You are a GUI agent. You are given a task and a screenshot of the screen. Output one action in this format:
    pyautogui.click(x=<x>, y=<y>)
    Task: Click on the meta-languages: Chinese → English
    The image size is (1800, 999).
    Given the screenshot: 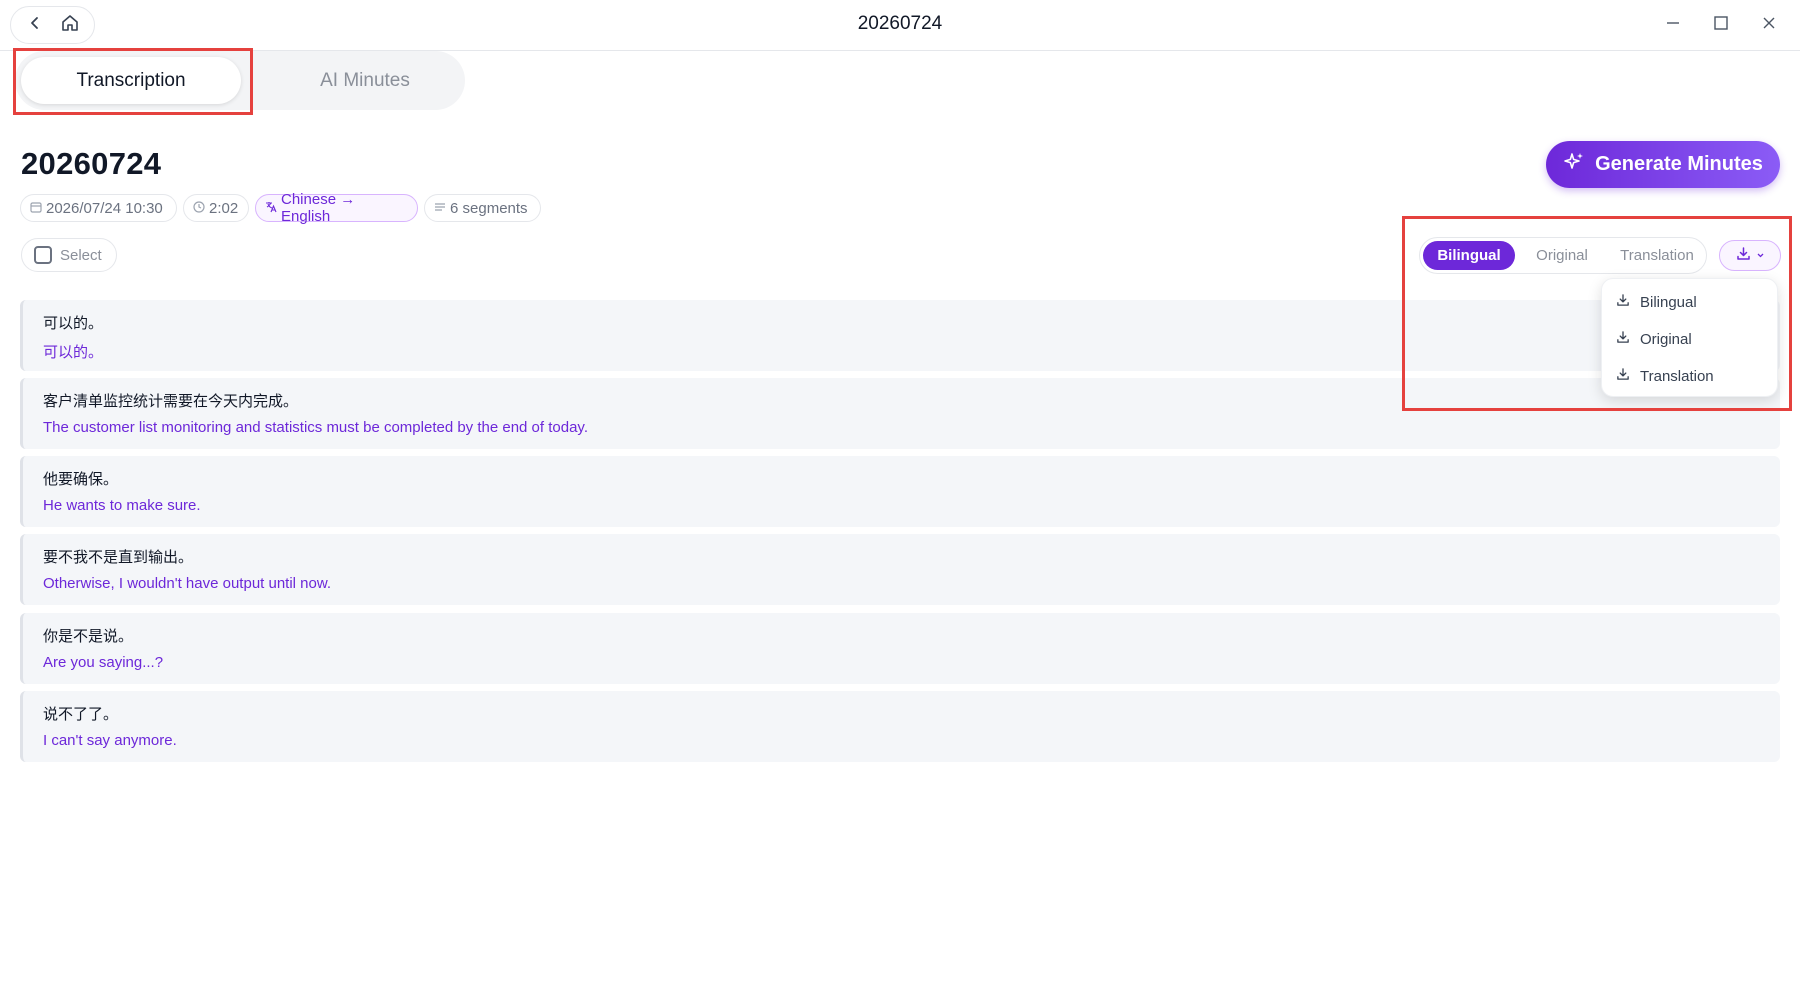 What is the action you would take?
    pyautogui.click(x=336, y=208)
    